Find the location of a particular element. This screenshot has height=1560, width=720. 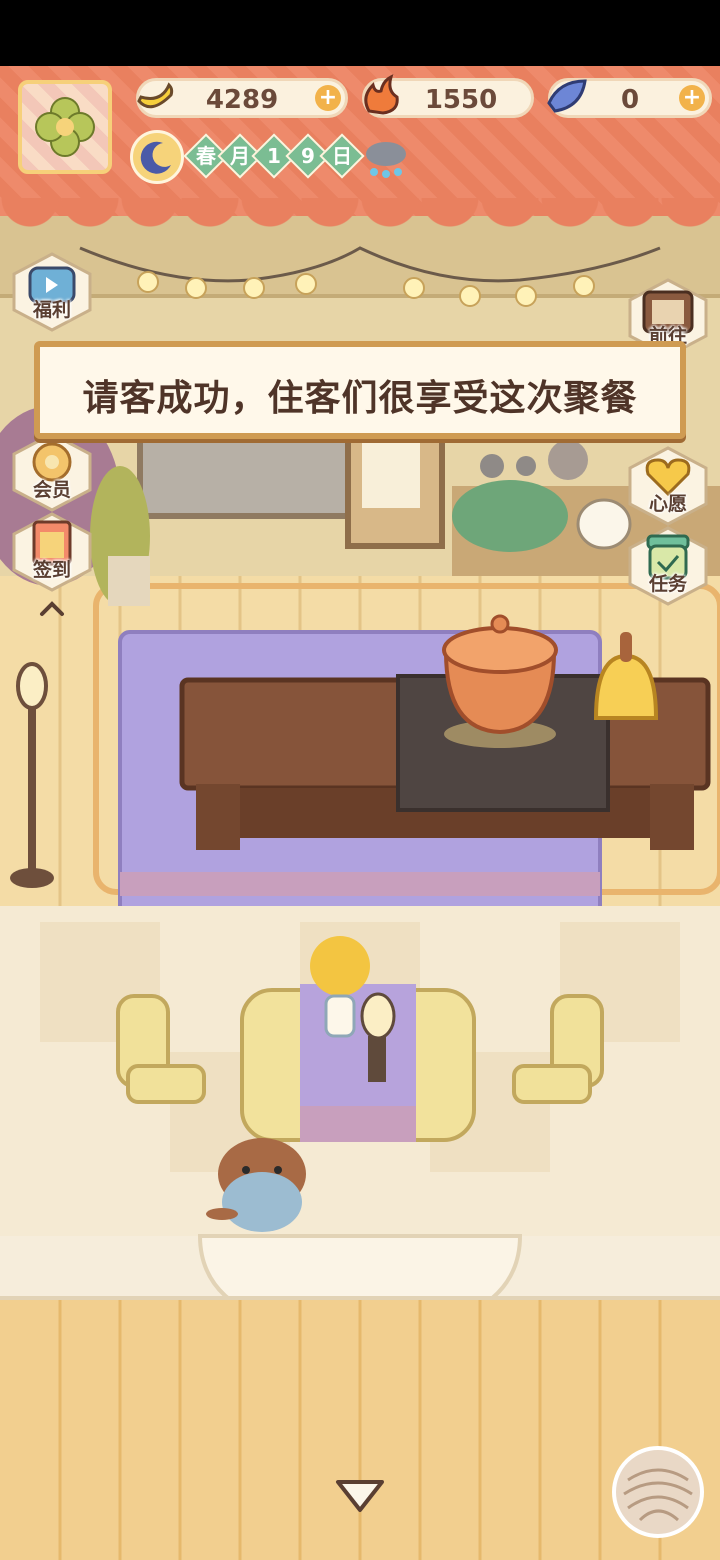

chili-flame-icon is located at coordinates (381, 94).